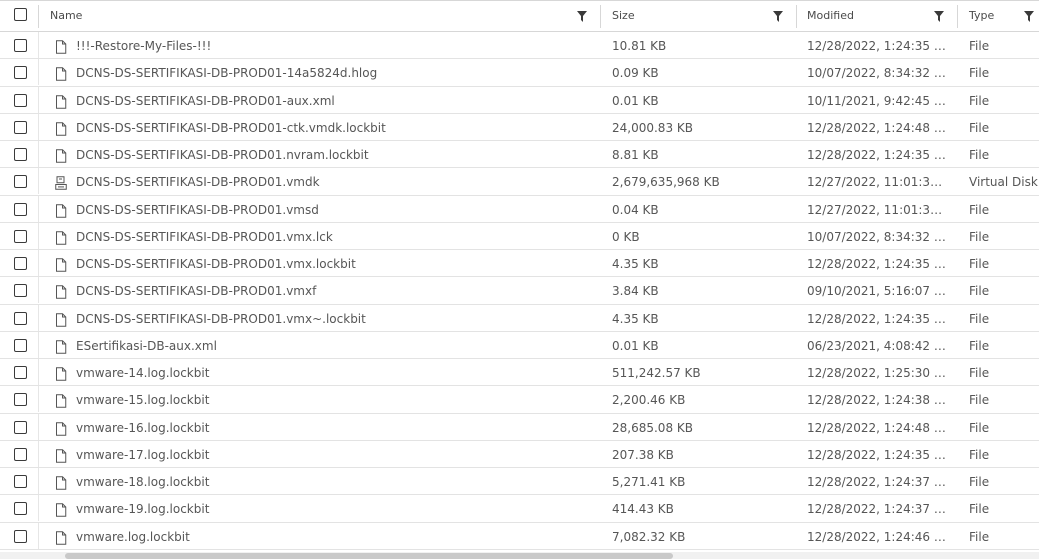 The width and height of the screenshot is (1039, 559). What do you see at coordinates (336, 427) in the screenshot?
I see `file-name: vmware-16.log.lockbit` at bounding box center [336, 427].